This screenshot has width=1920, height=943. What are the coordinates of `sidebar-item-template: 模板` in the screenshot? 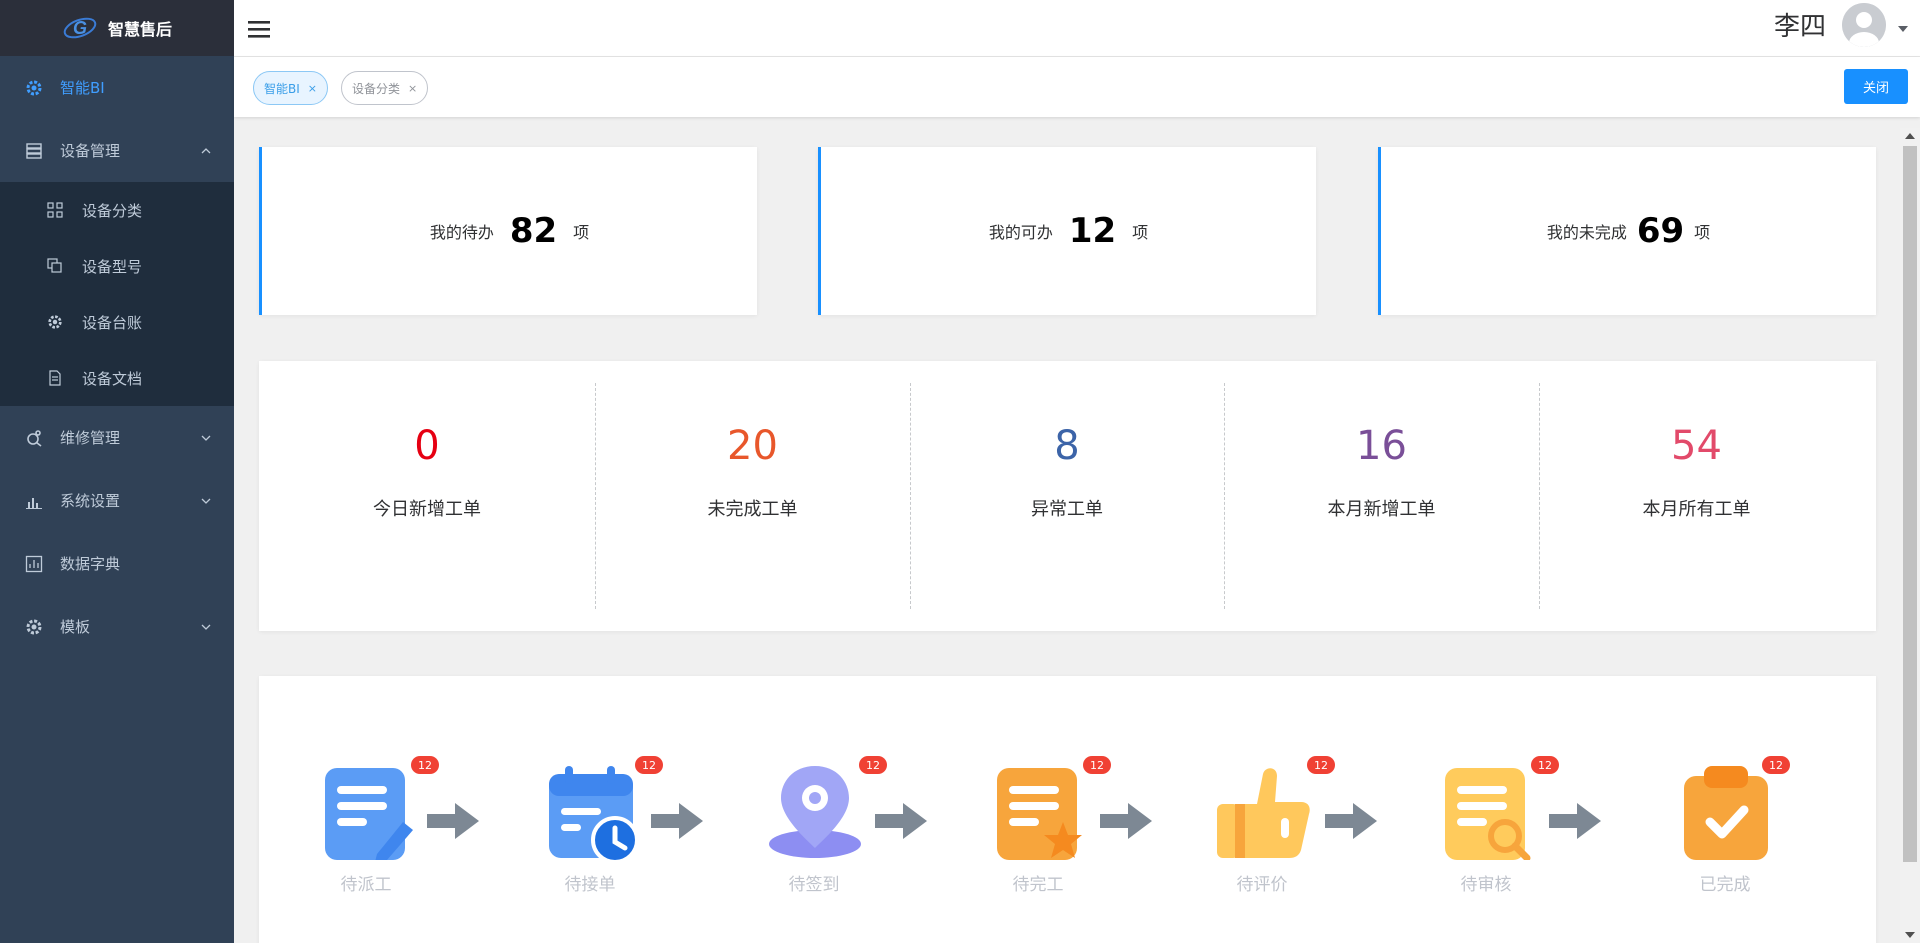 It's located at (117, 626).